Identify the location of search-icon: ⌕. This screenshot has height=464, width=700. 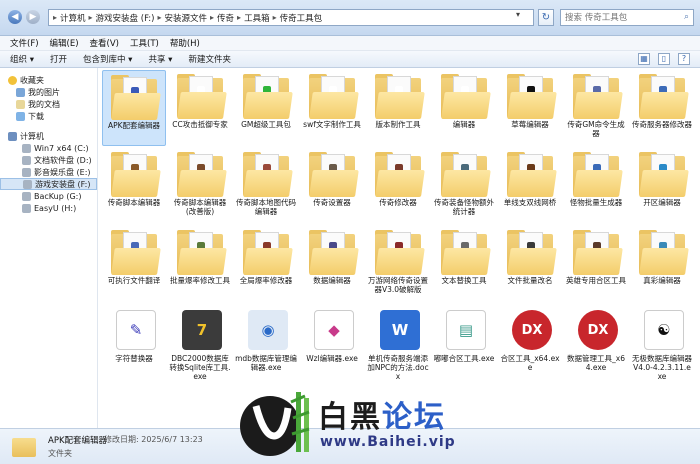
(686, 17).